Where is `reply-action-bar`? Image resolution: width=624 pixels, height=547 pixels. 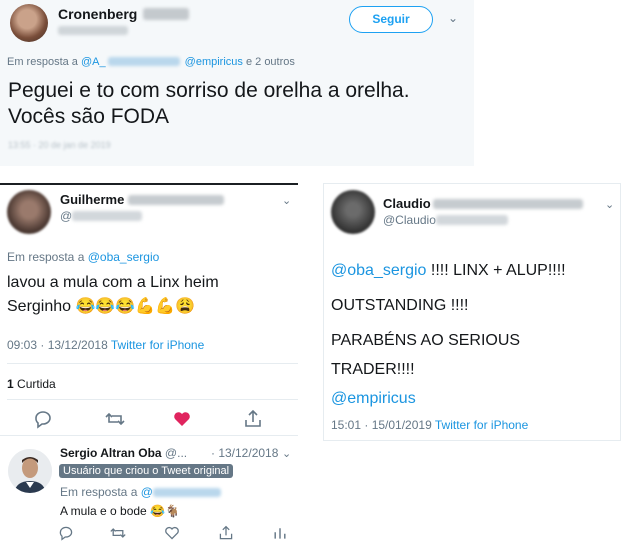
reply-action-bar is located at coordinates (149, 535).